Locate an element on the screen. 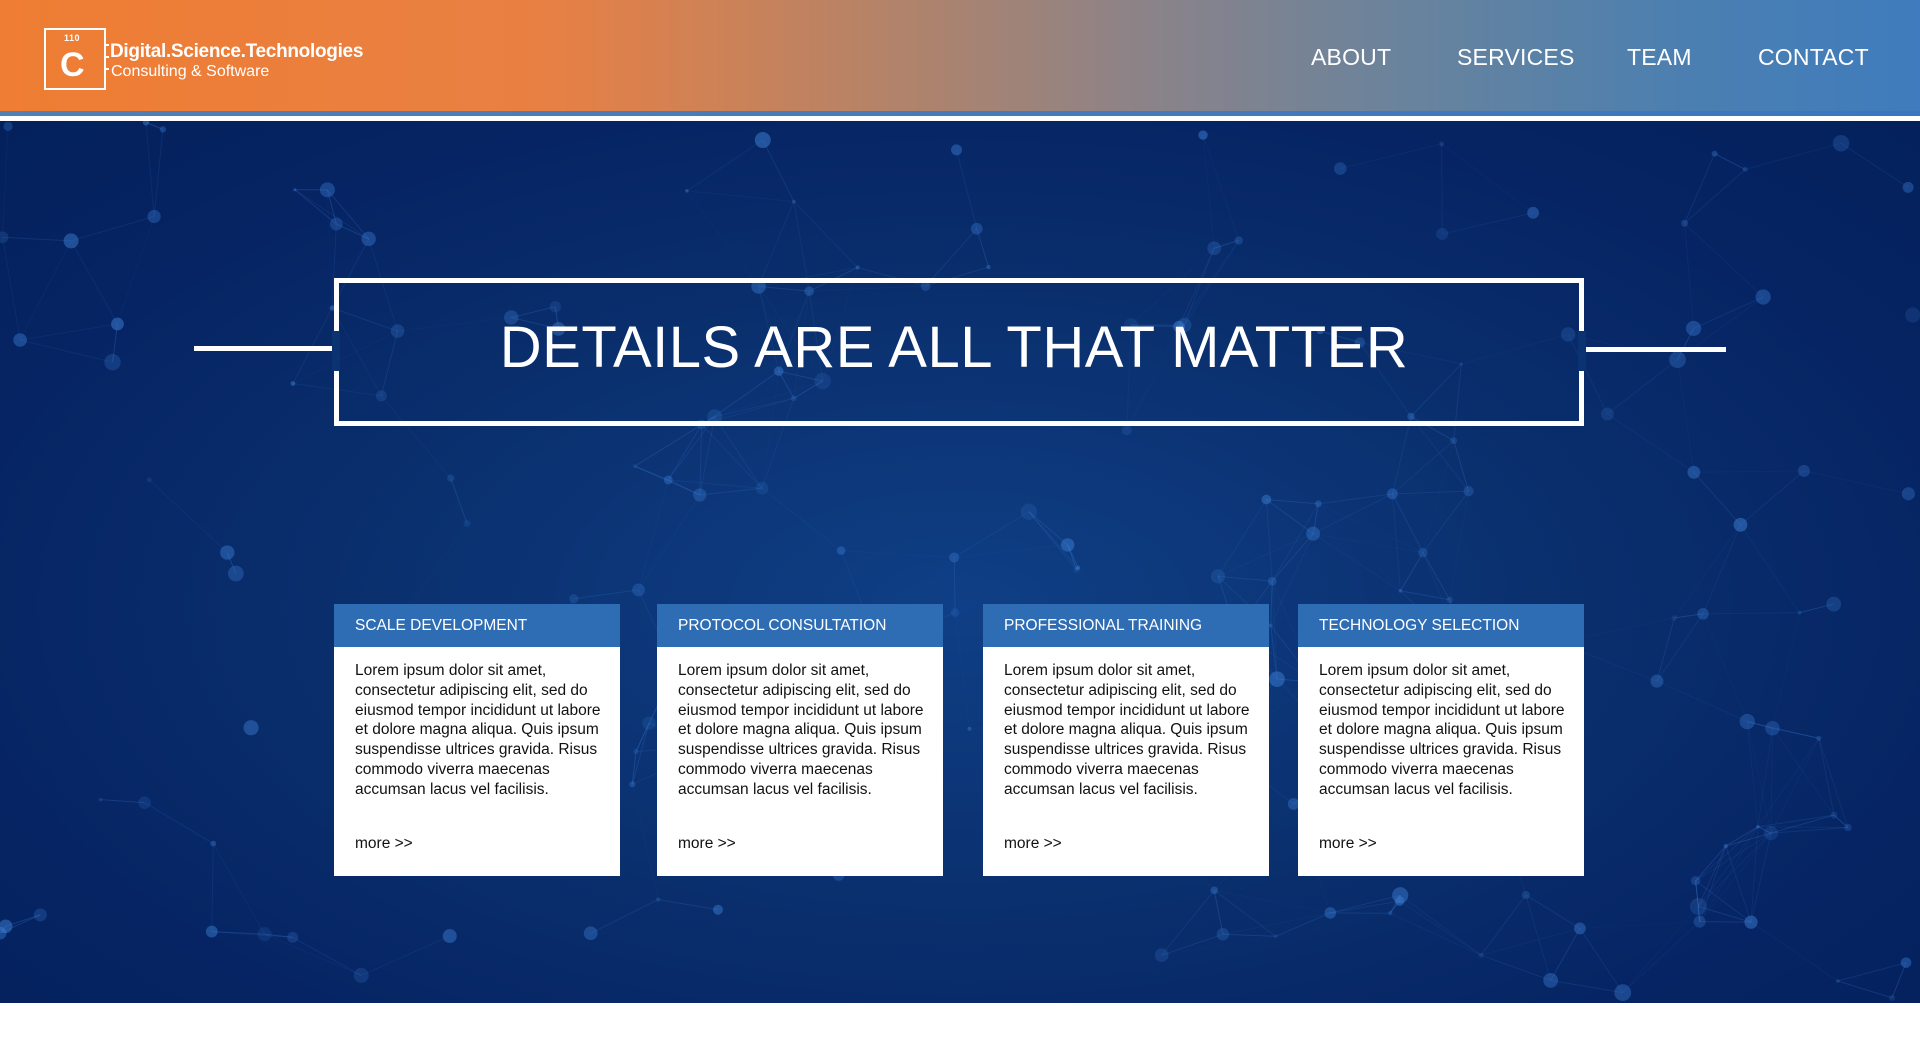 The width and height of the screenshot is (1920, 1063). frame-right-line is located at coordinates (1654, 349).